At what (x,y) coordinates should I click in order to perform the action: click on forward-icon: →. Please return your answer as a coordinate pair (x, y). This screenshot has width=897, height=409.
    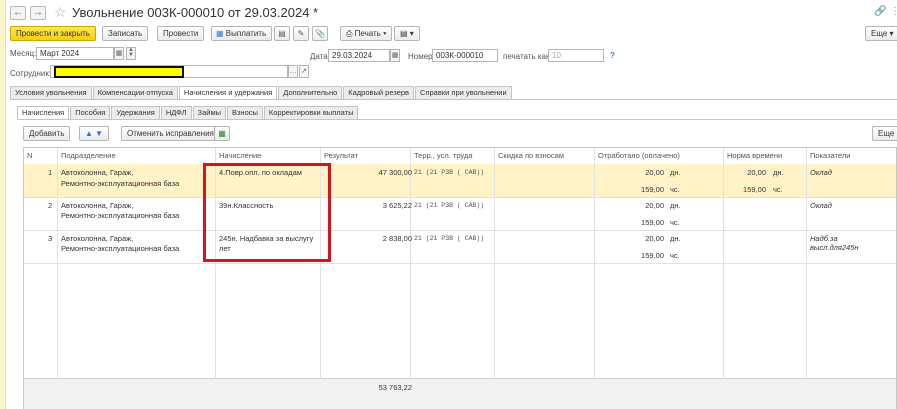
    Looking at the image, I should click on (38, 13).